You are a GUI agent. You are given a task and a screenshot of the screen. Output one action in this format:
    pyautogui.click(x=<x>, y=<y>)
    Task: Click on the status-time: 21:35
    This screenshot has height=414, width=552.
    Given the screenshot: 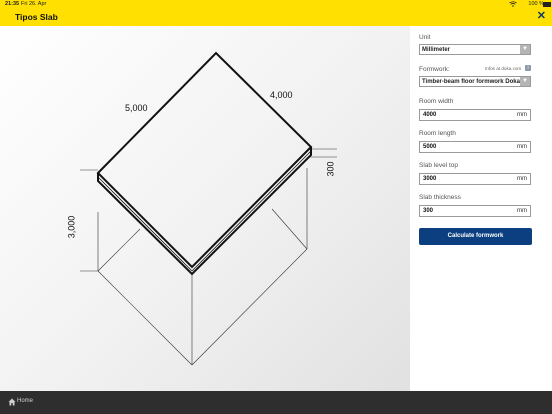 What is the action you would take?
    pyautogui.click(x=12, y=4)
    